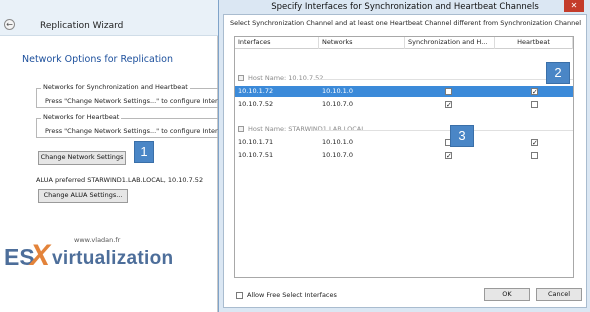 The image size is (590, 312). Describe the element at coordinates (82, 158) in the screenshot. I see `change-network-settings-button: Change Network Settings` at that location.